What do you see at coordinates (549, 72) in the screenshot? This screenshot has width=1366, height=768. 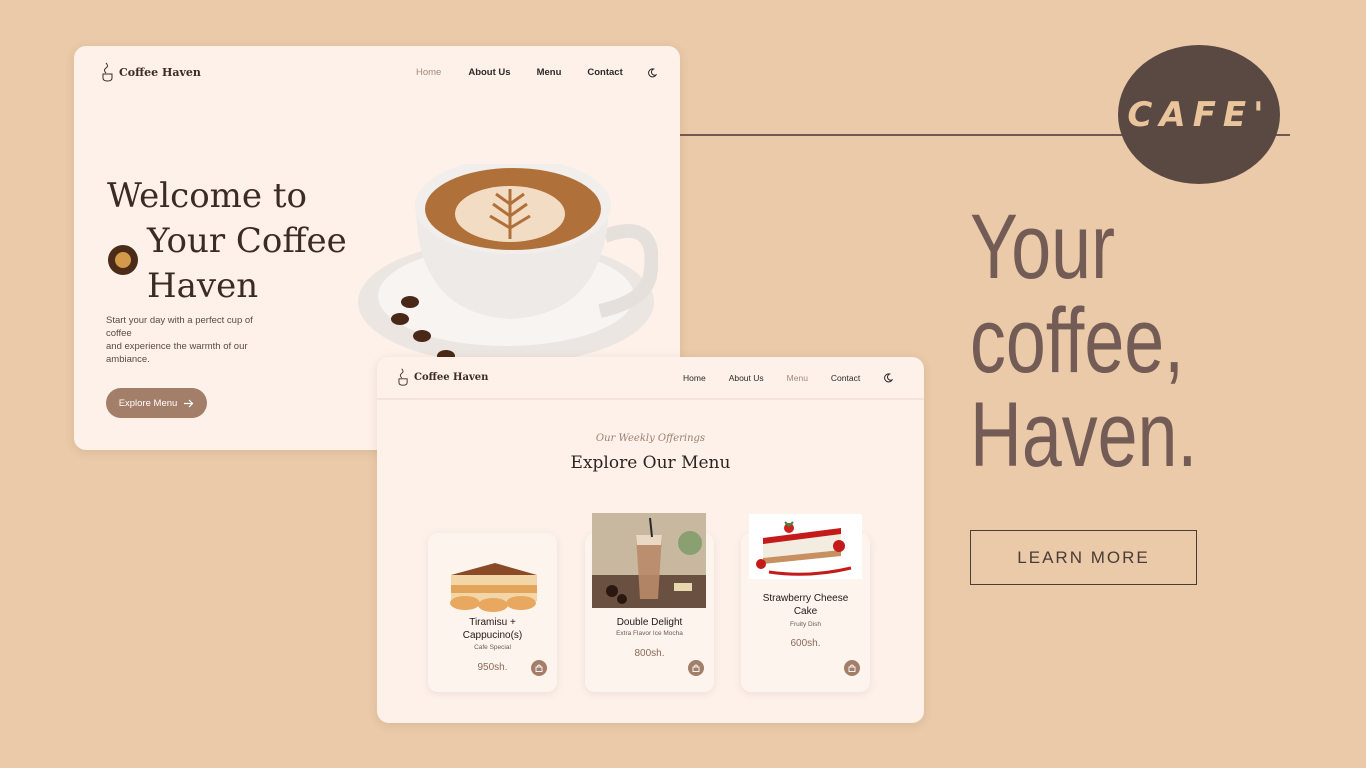 I see `hero-nav-menu: Menu` at bounding box center [549, 72].